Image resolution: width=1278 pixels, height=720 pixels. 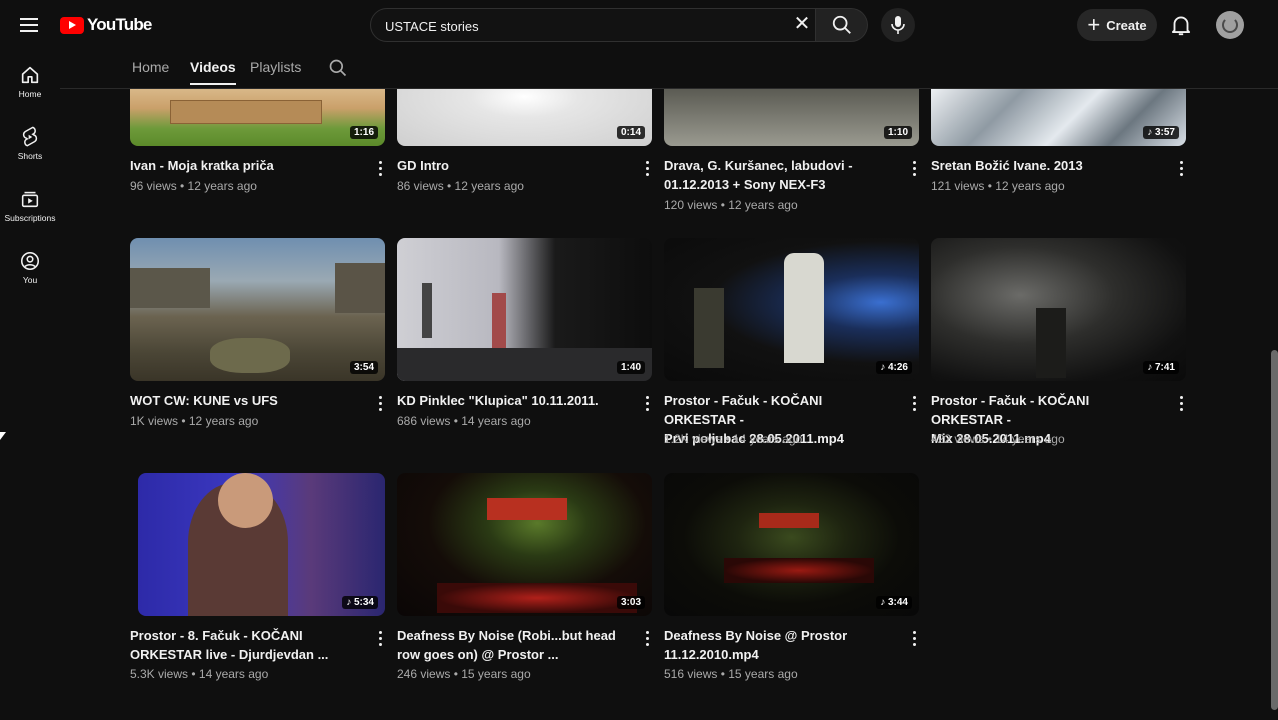 What do you see at coordinates (630, 602) in the screenshot?
I see `video-duration: 3:03` at bounding box center [630, 602].